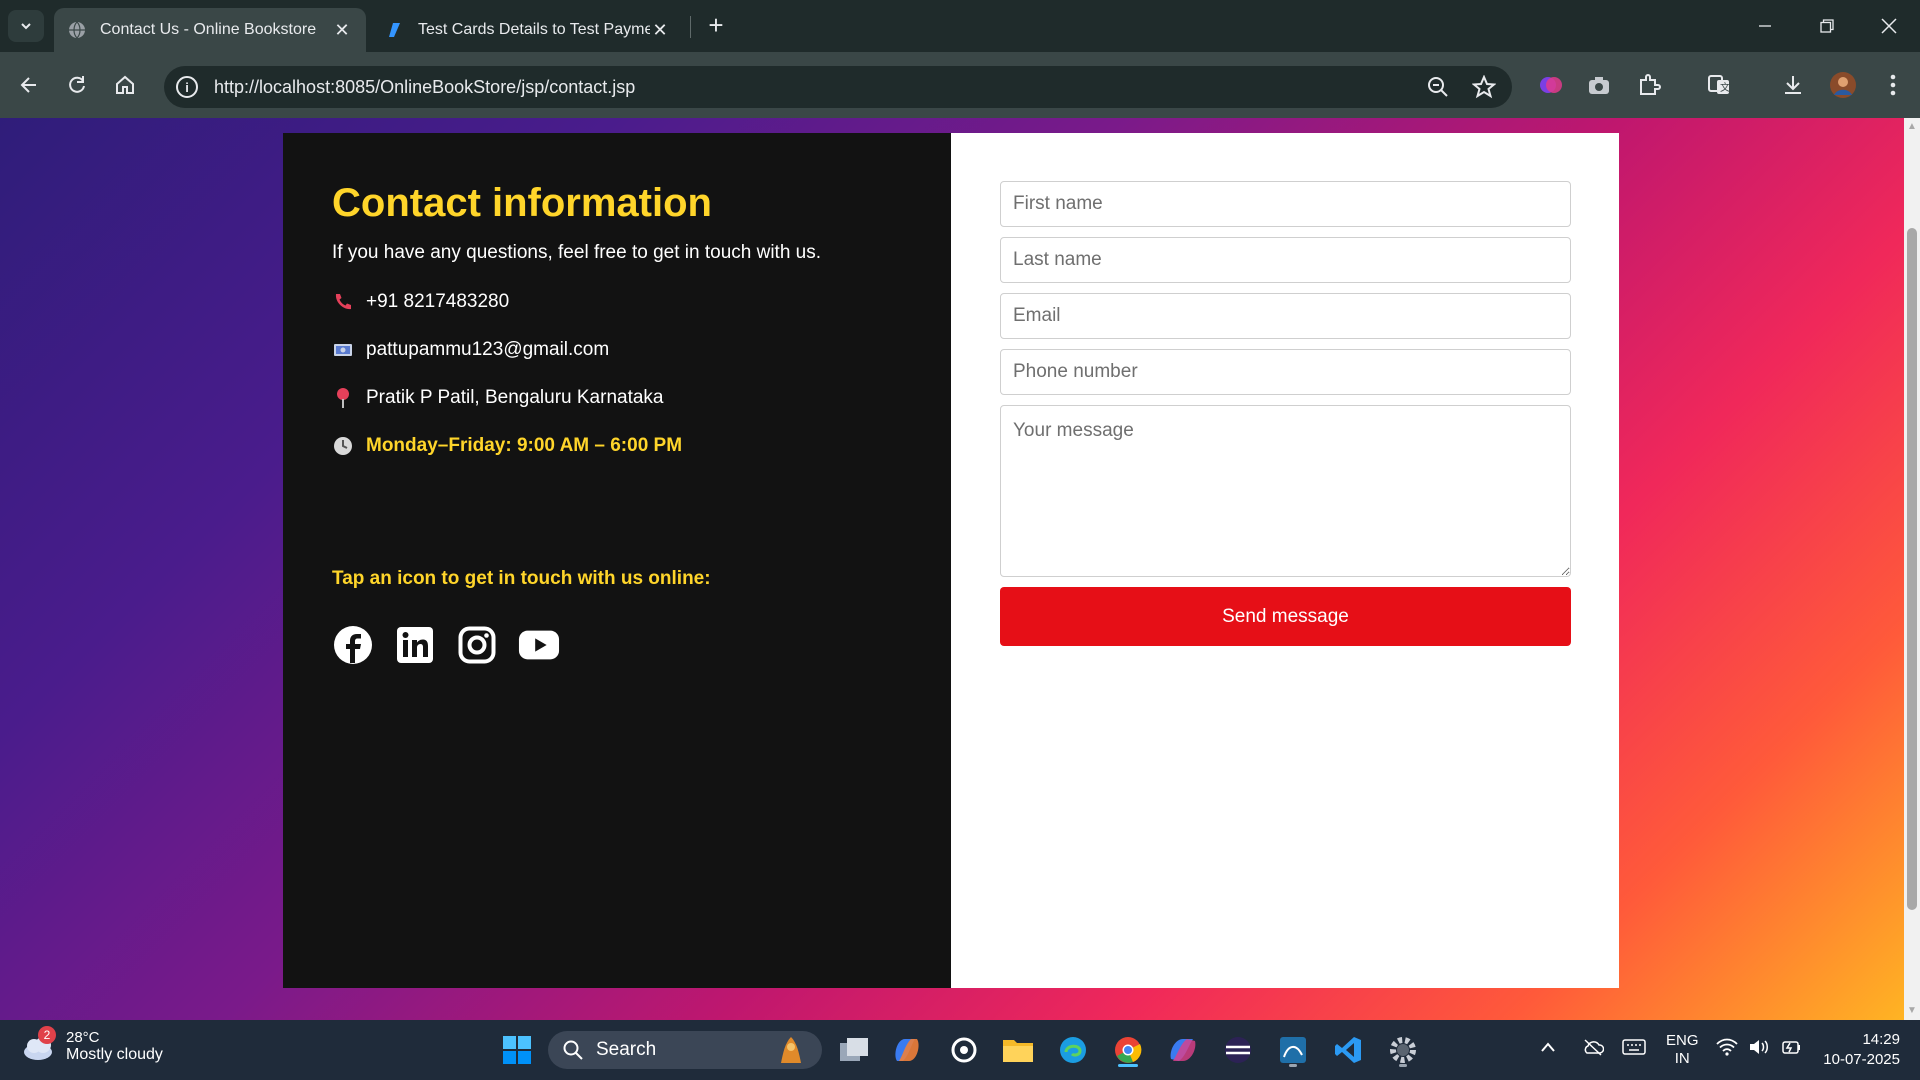  I want to click on clock-date: 10-07-2025, so click(1861, 1059).